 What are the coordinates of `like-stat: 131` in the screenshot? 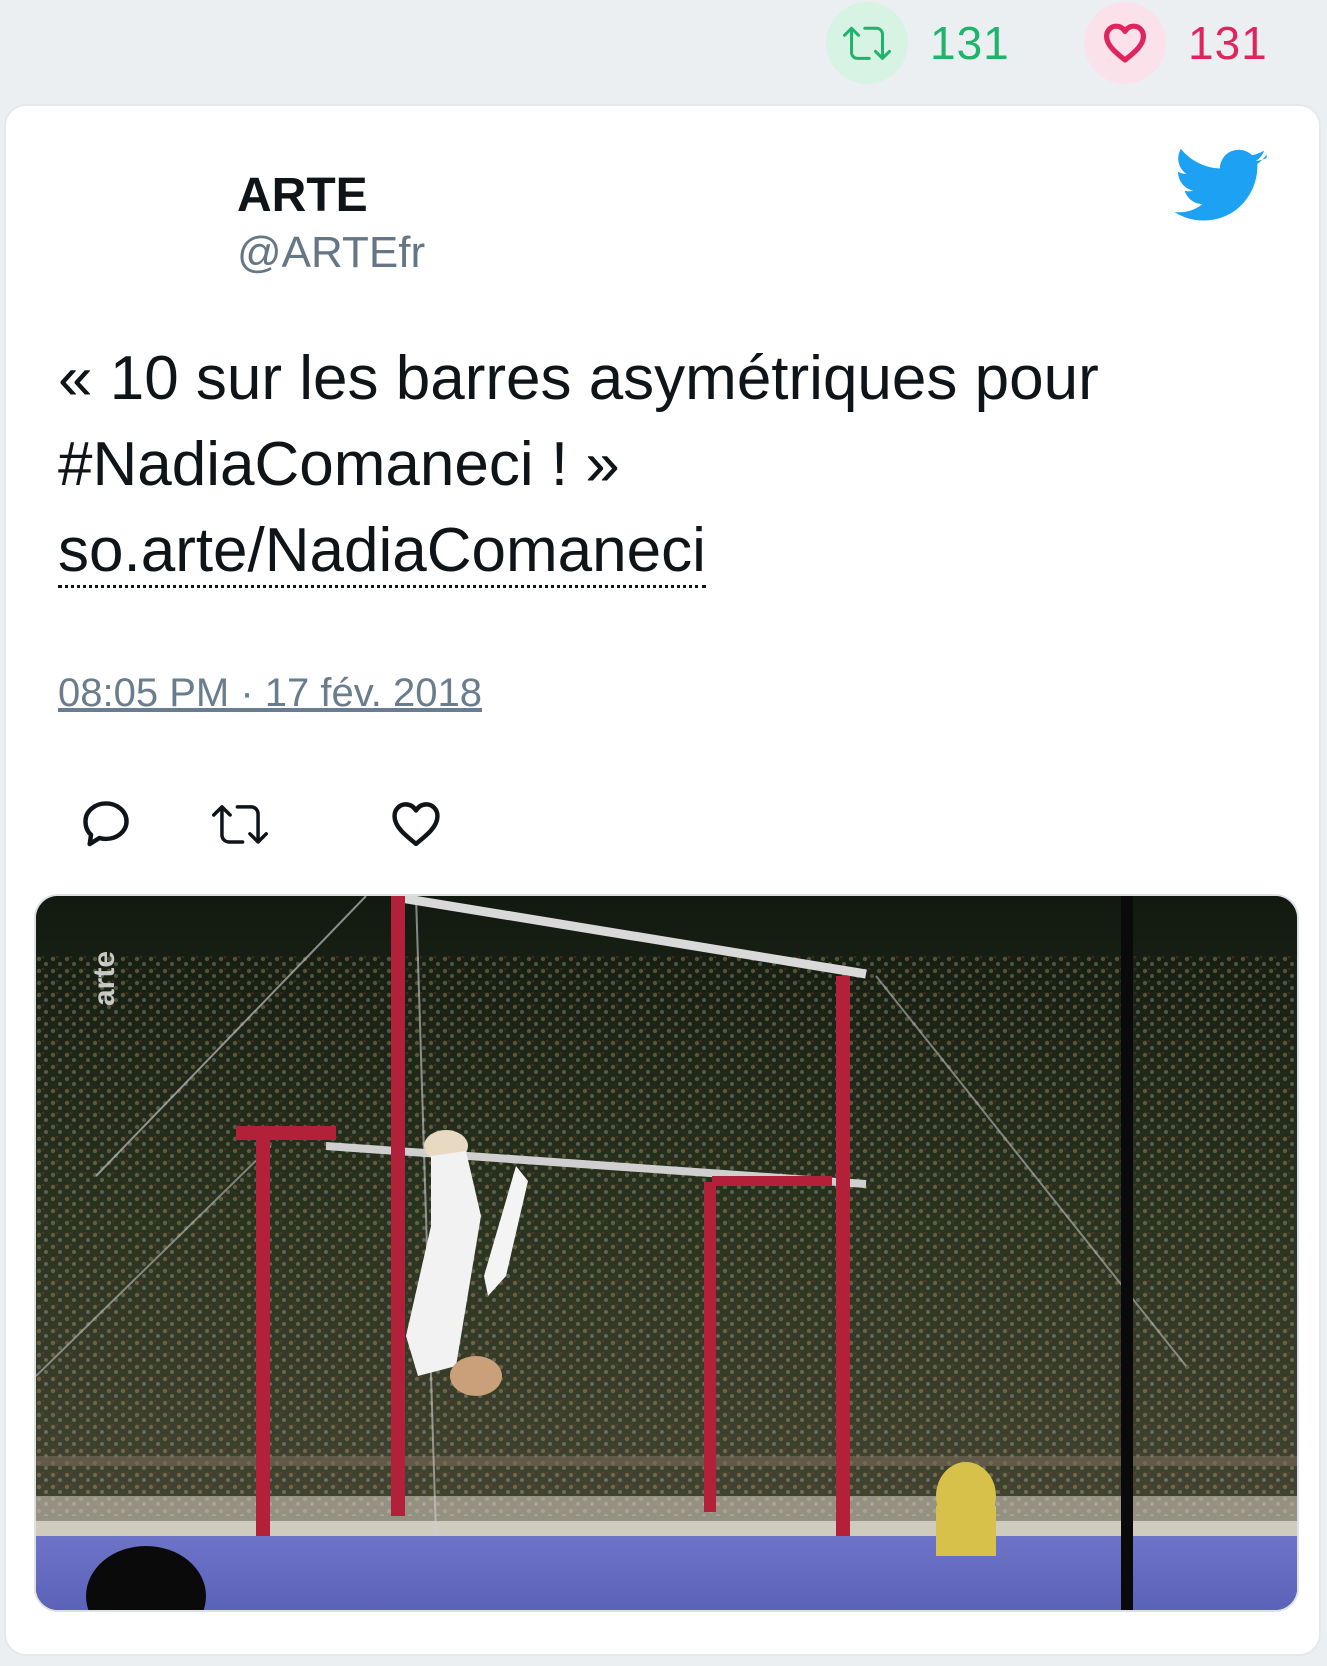 It's located at (1176, 43).